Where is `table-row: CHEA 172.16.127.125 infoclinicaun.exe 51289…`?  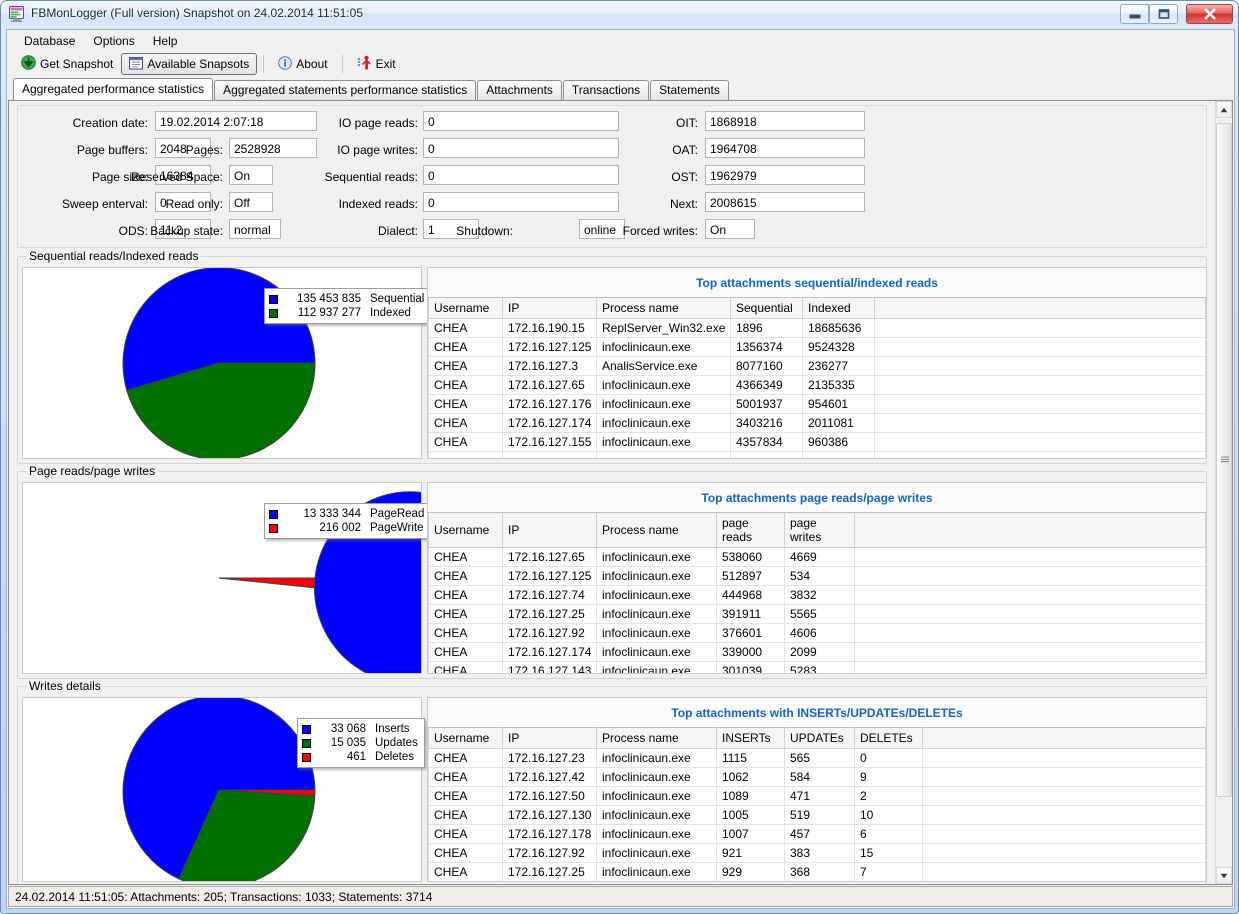 table-row: CHEA 172.16.127.125 infoclinicaun.exe 51289… is located at coordinates (817, 576).